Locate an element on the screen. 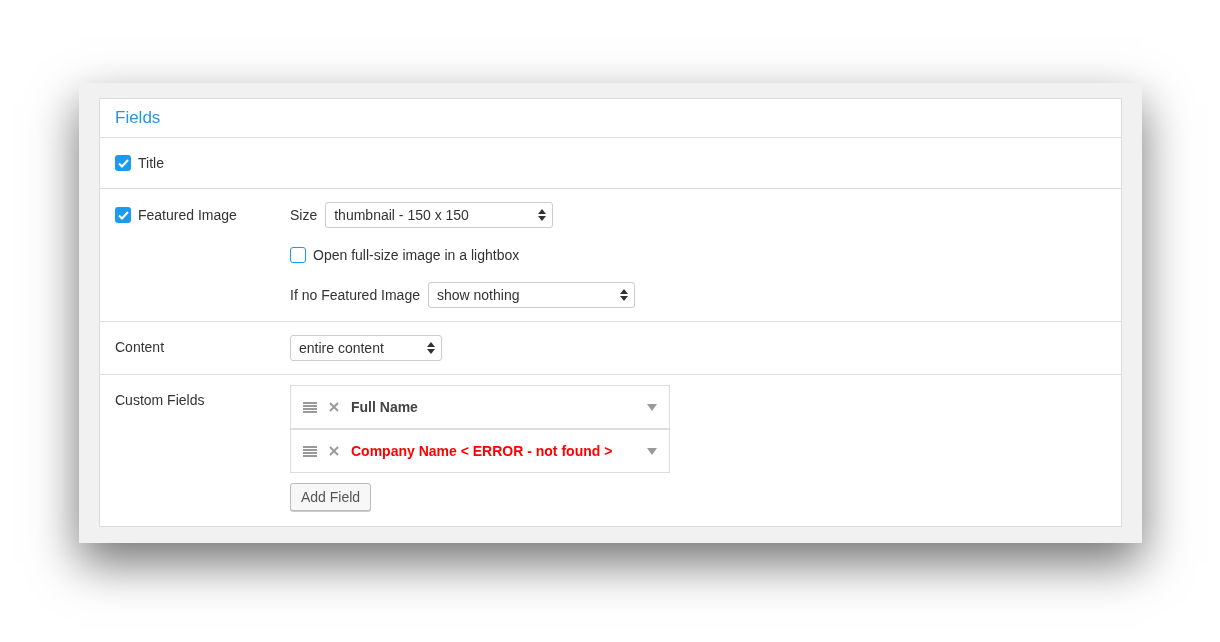 The height and width of the screenshot is (642, 1220). content-label: Content is located at coordinates (140, 347).